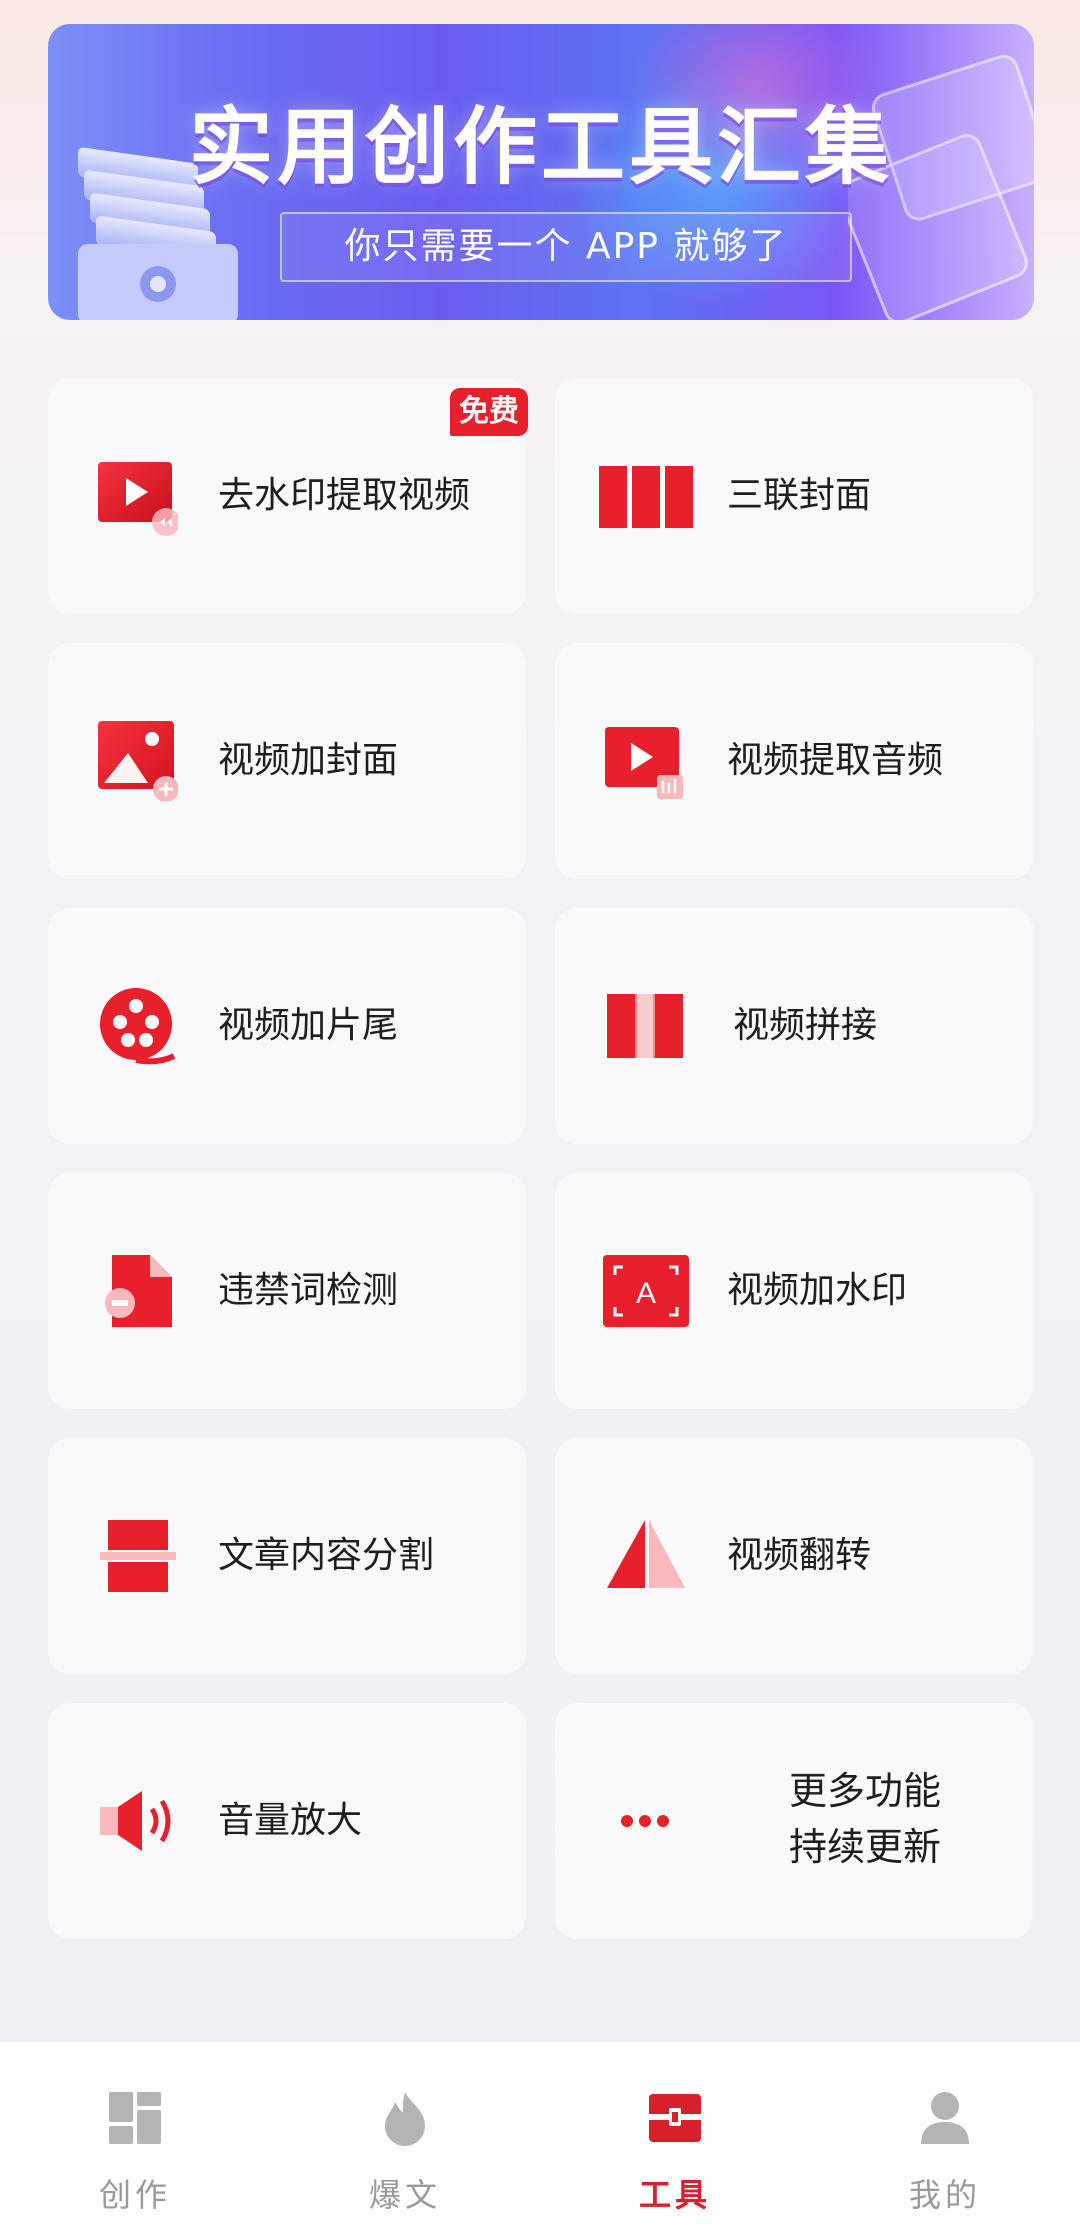  I want to click on splice-icon, so click(645, 1026).